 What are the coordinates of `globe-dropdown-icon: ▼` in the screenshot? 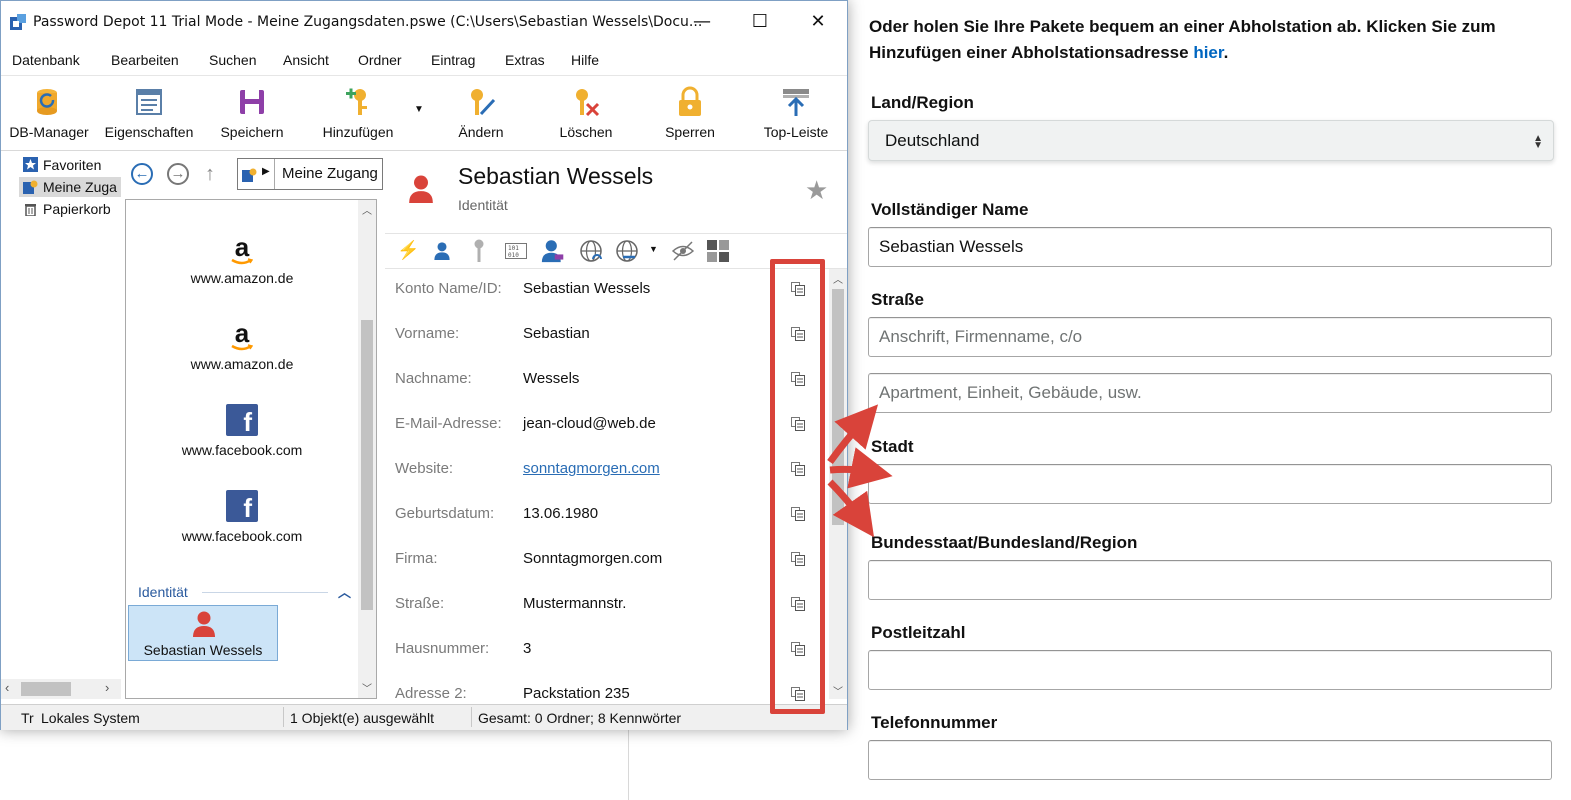 It's located at (653, 249).